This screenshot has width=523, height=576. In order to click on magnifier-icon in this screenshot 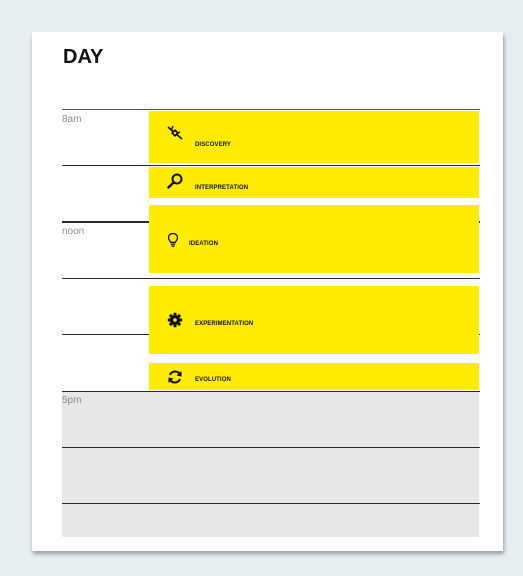, I will do `click(175, 181)`.